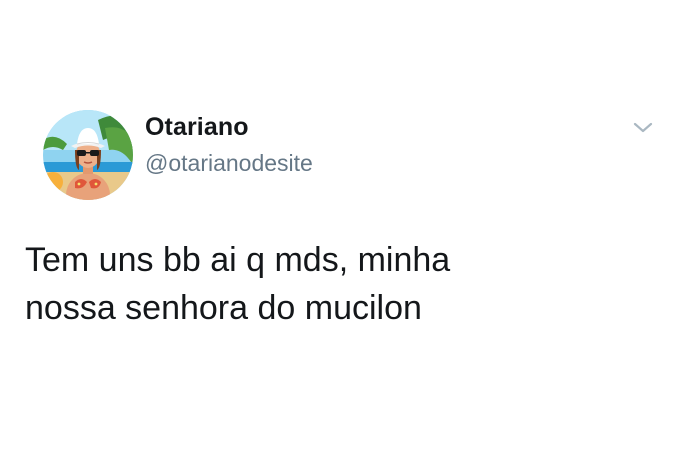 The width and height of the screenshot is (677, 453). I want to click on chevron-down-icon, so click(643, 128).